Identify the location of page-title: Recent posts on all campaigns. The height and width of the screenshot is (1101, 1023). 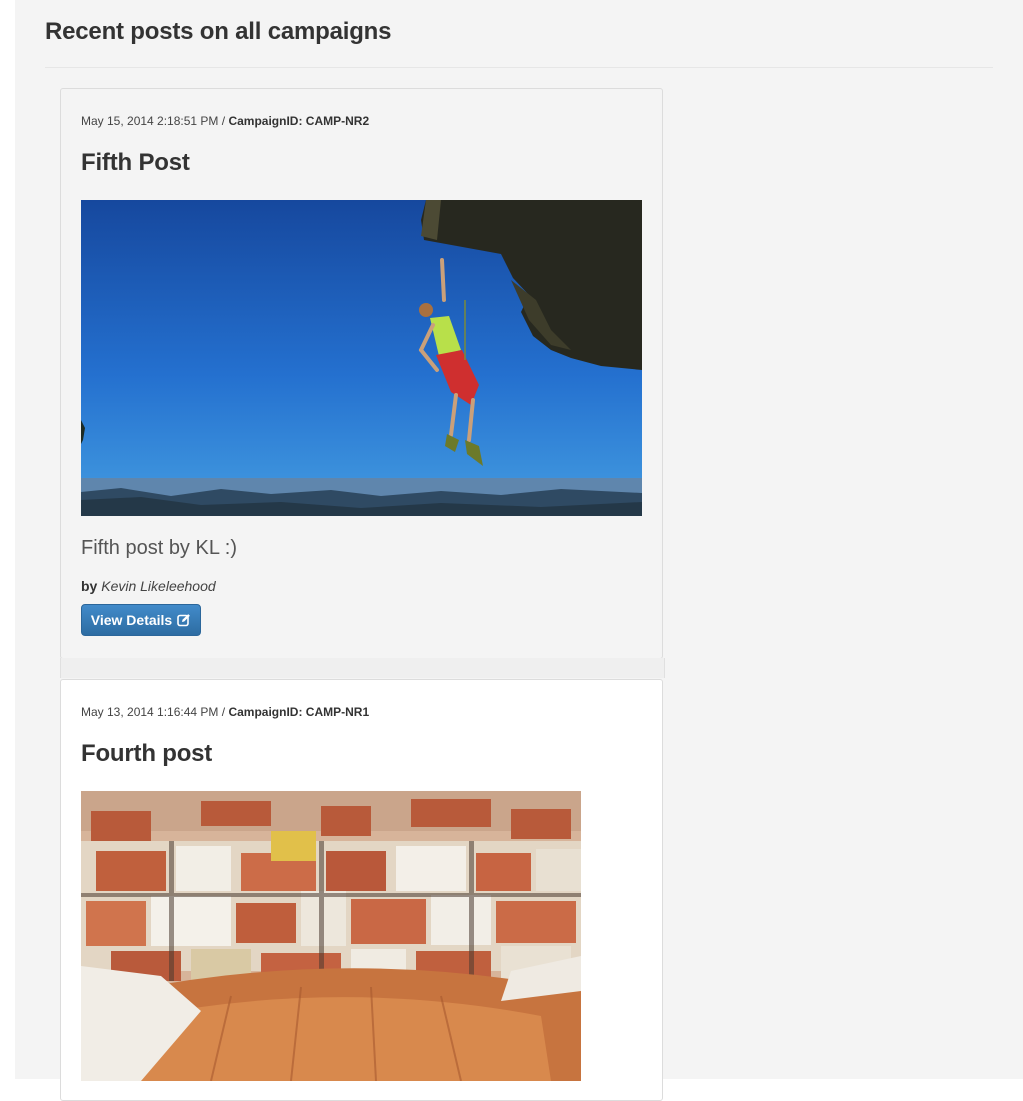
(218, 31).